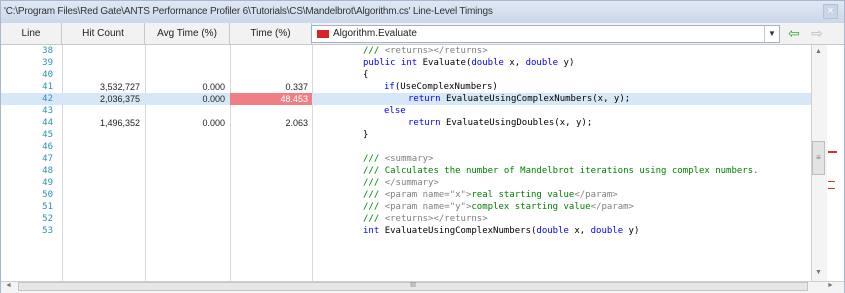 Image resolution: width=845 pixels, height=293 pixels. Describe the element at coordinates (47, 171) in the screenshot. I see `line-number: 48` at that location.